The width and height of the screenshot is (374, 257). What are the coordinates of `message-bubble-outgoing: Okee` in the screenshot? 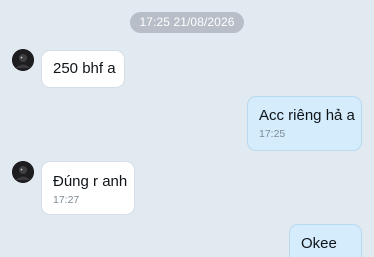 It's located at (325, 240).